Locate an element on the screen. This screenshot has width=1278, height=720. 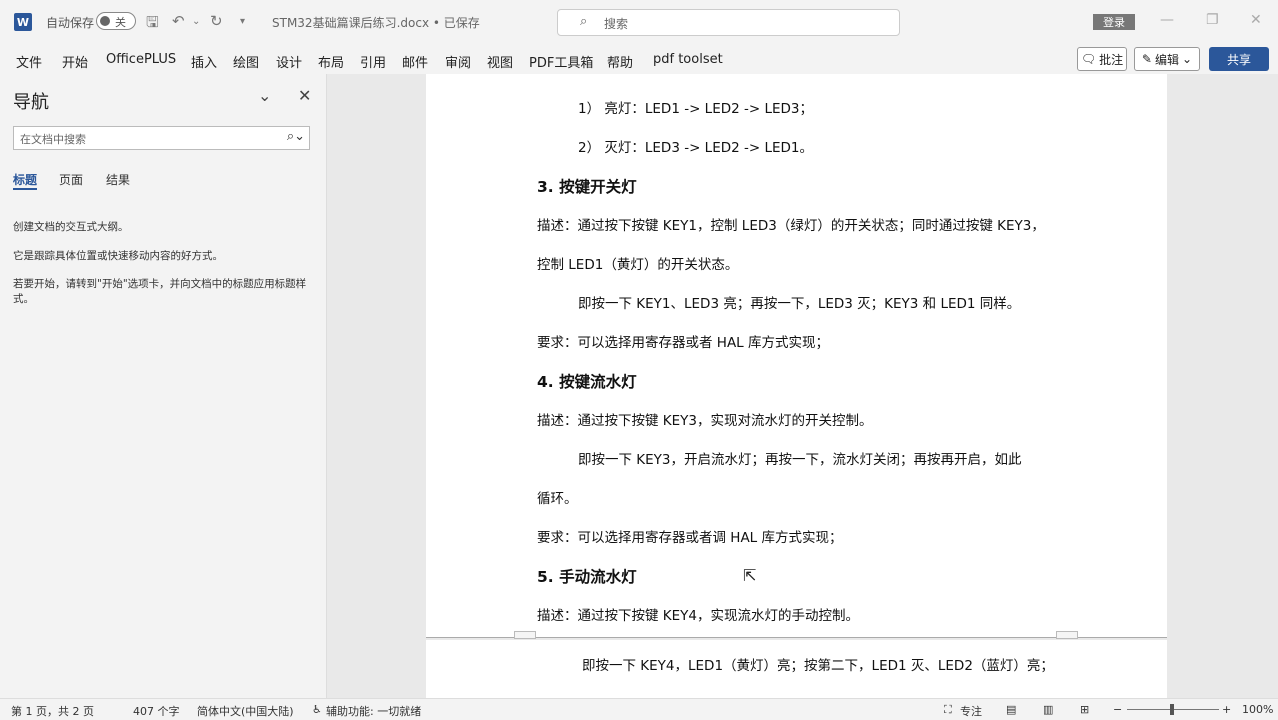
comment-icon: 🗨 is located at coordinates (1088, 59).